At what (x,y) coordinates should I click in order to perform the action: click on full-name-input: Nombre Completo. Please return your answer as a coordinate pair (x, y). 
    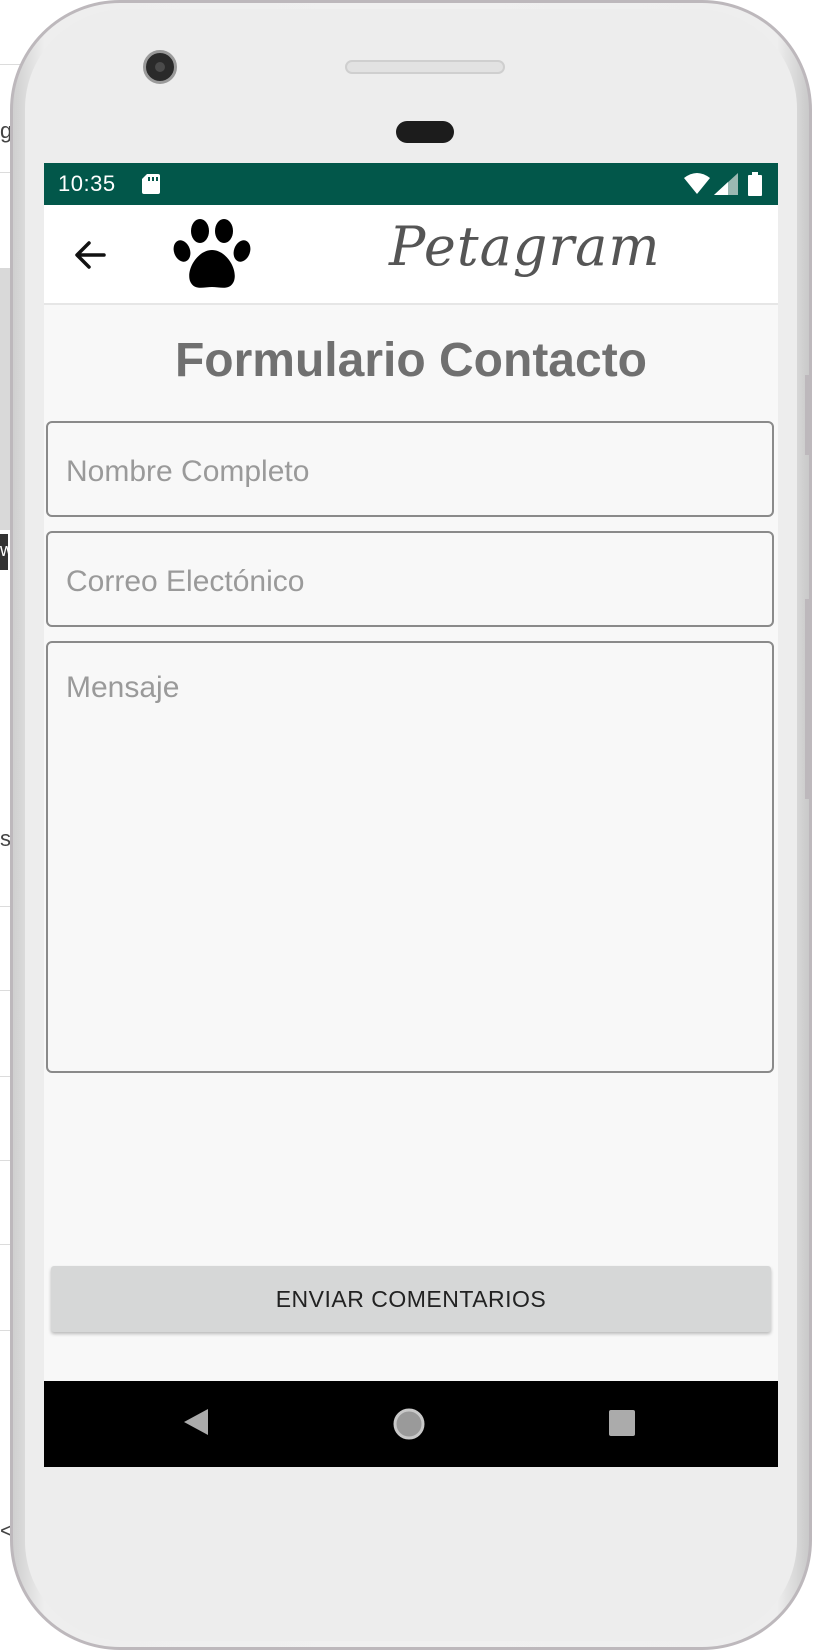
    Looking at the image, I should click on (410, 469).